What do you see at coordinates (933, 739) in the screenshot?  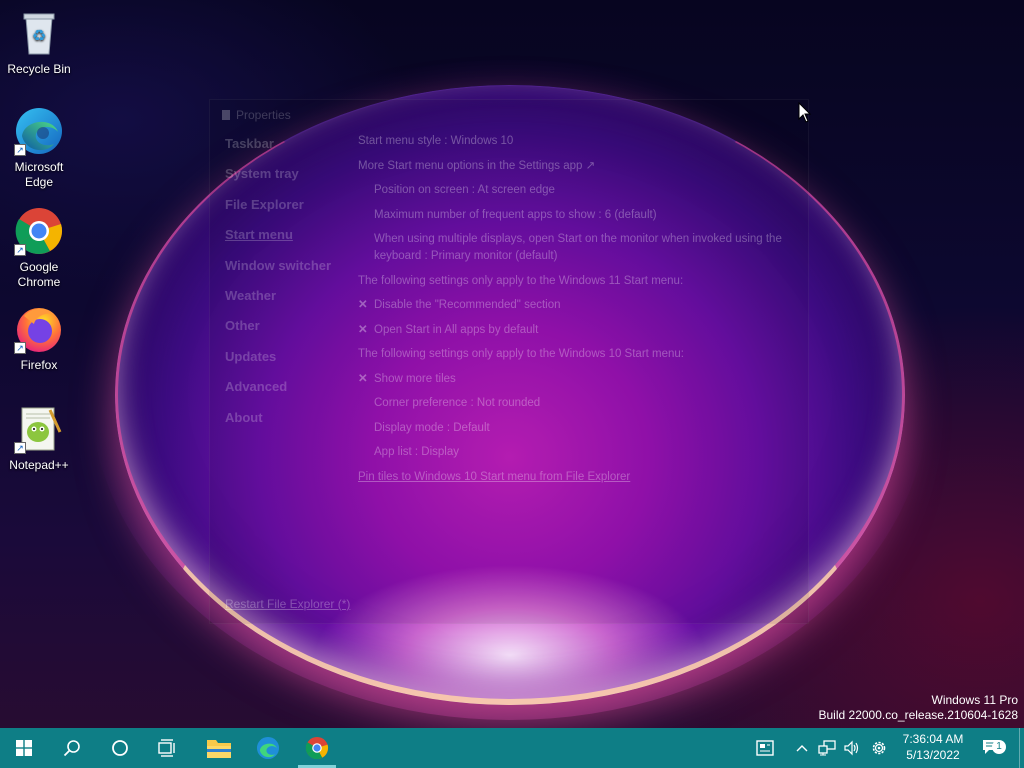 I see `clock-time: 7:36:04 AM` at bounding box center [933, 739].